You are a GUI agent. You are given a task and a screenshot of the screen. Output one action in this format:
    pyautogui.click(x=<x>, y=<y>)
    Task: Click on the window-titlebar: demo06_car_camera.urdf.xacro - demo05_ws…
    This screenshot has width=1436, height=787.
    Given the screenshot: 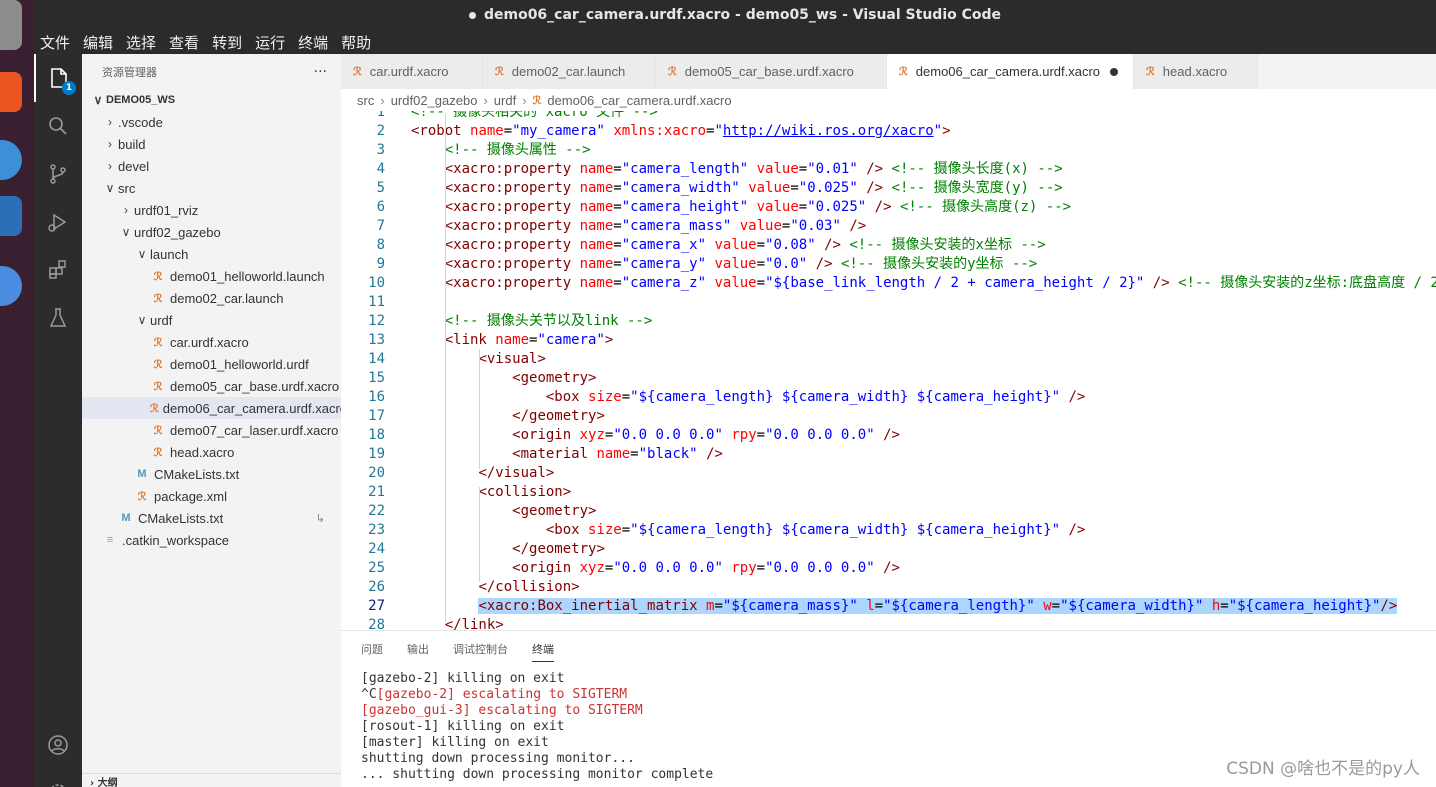 What is the action you would take?
    pyautogui.click(x=735, y=15)
    